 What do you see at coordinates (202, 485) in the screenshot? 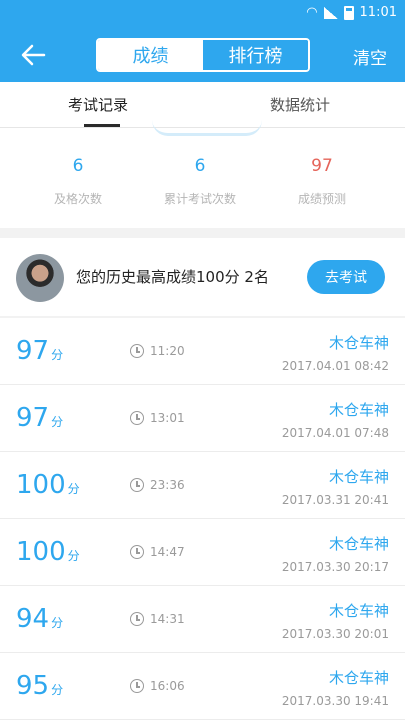
I see `list-item: 100 分 23:36 木仓车神 2017.03.31 20:41` at bounding box center [202, 485].